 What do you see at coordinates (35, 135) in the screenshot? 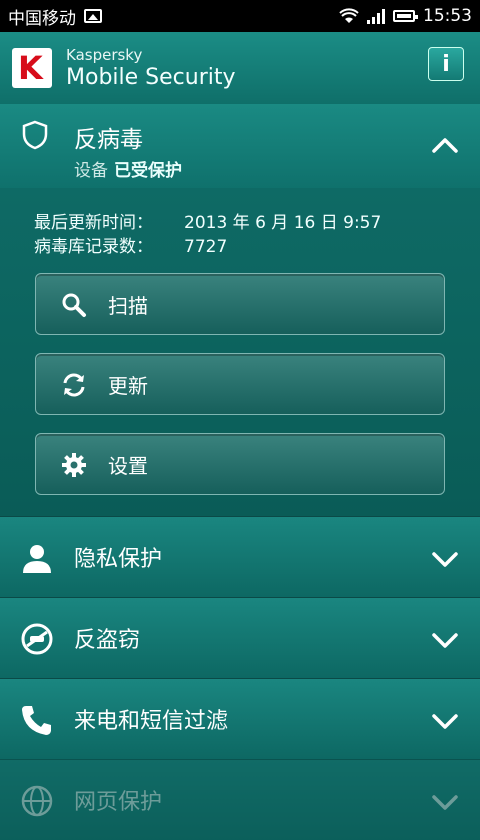
I see `shield-icon` at bounding box center [35, 135].